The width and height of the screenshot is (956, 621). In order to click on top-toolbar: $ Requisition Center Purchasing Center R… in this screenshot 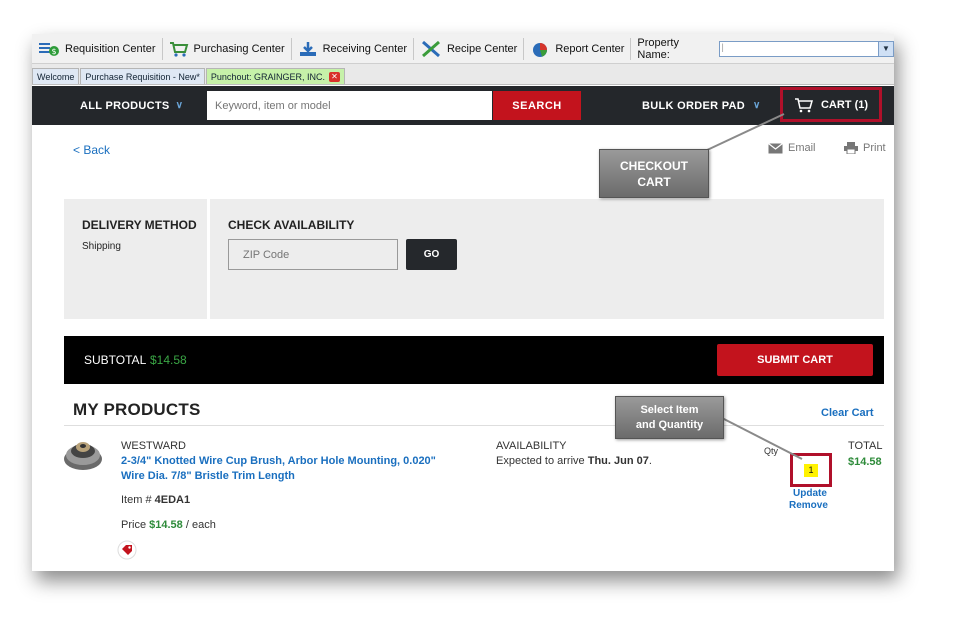, I will do `click(463, 49)`.